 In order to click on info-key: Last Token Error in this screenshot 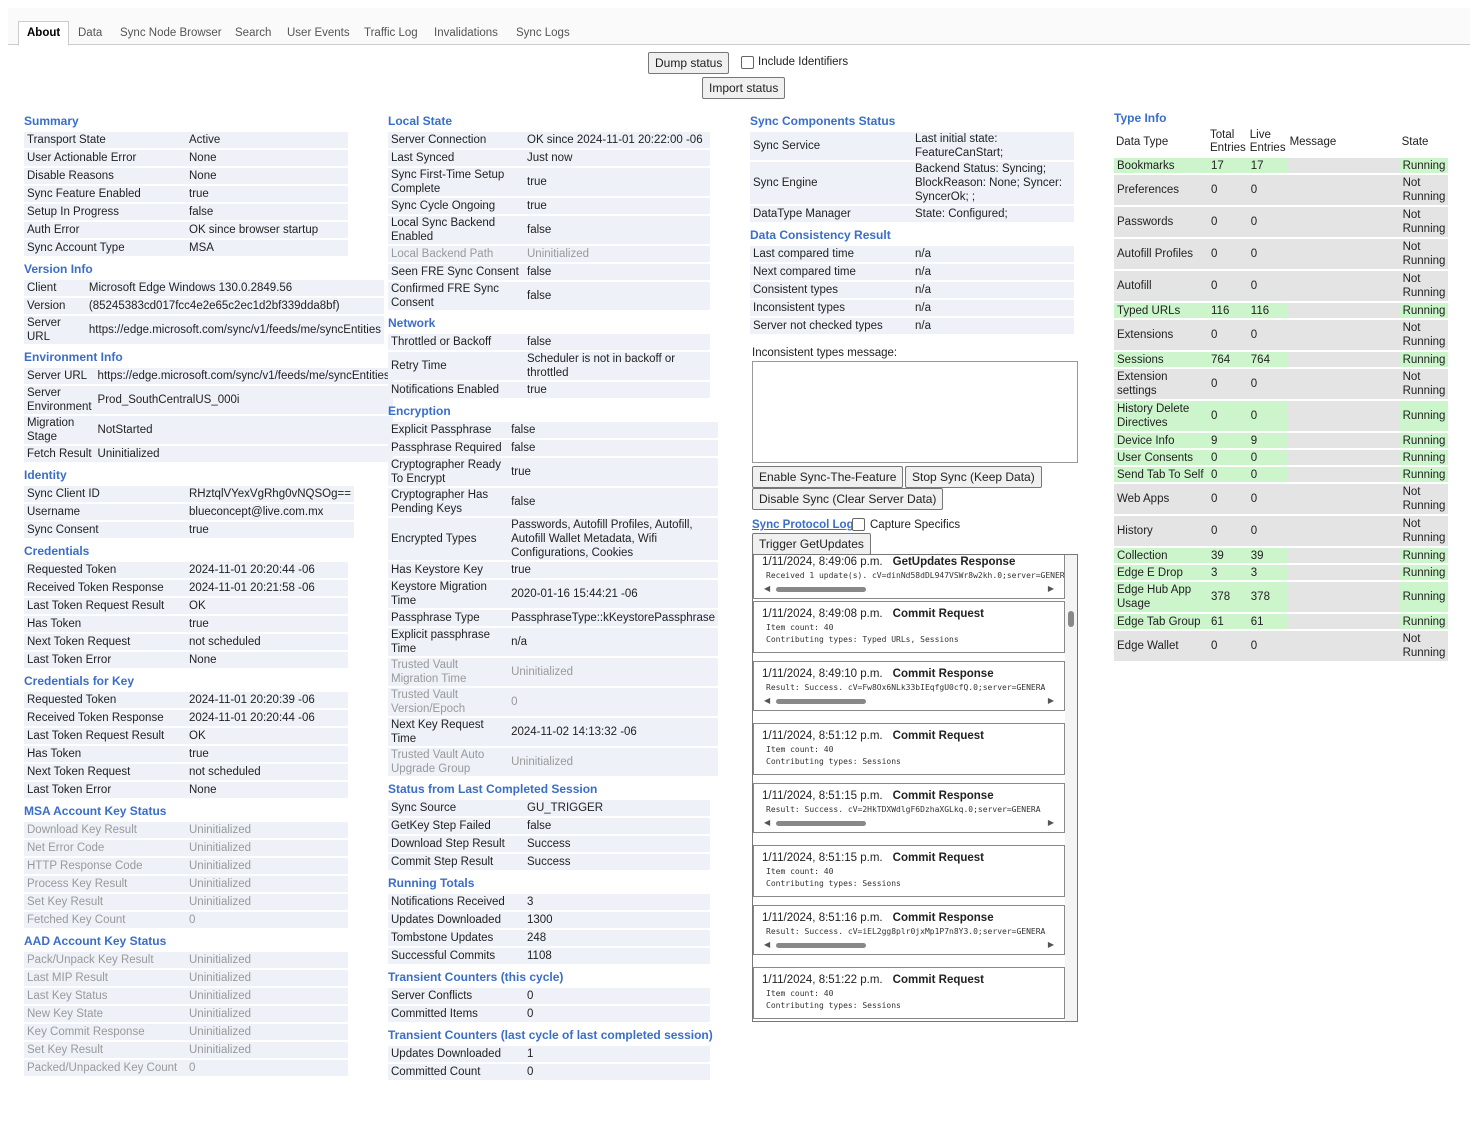, I will do `click(105, 660)`.